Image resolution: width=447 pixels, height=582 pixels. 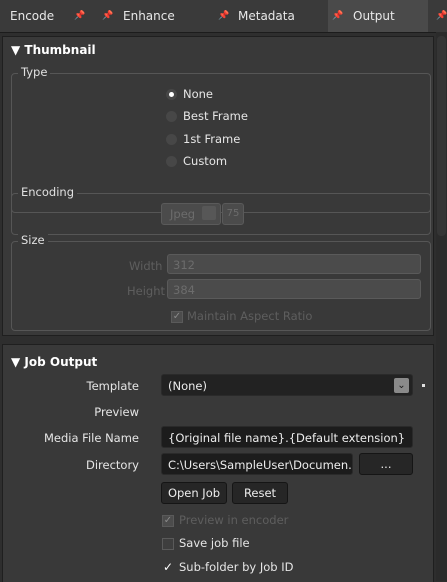 I want to click on encoding-group-label: Encoding, so click(x=47, y=192).